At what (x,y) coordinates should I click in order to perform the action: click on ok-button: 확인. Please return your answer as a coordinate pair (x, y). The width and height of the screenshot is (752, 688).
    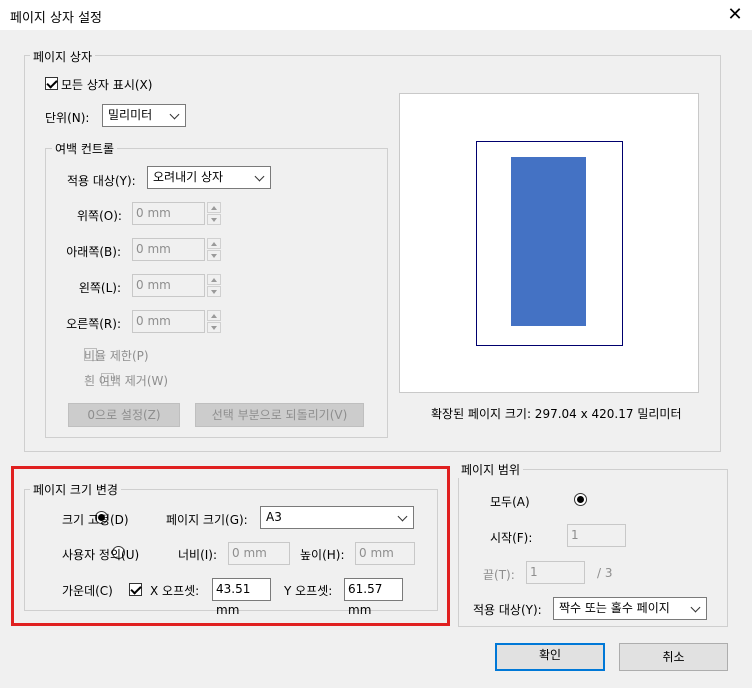
    Looking at the image, I should click on (550, 657).